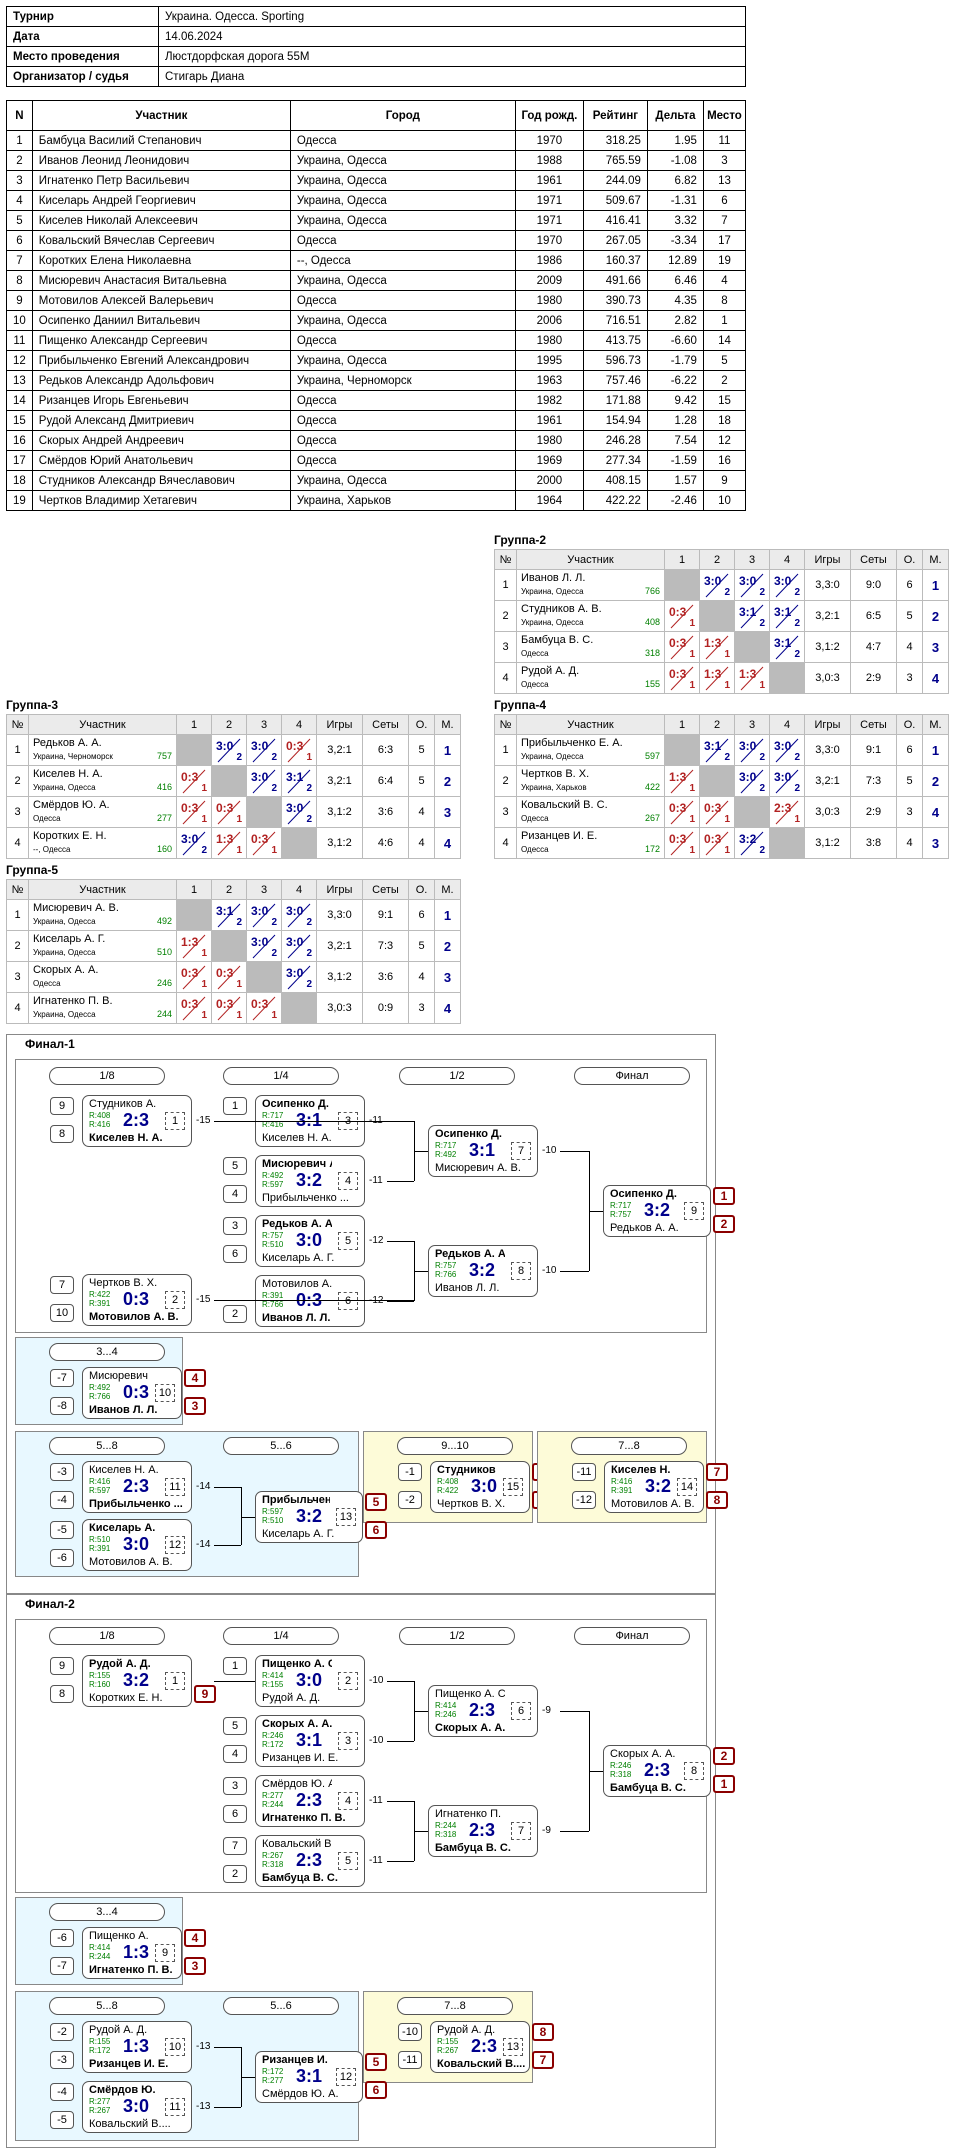  Describe the element at coordinates (100, 1548) in the screenshot. I see `match-rating-bottom: R:391` at that location.